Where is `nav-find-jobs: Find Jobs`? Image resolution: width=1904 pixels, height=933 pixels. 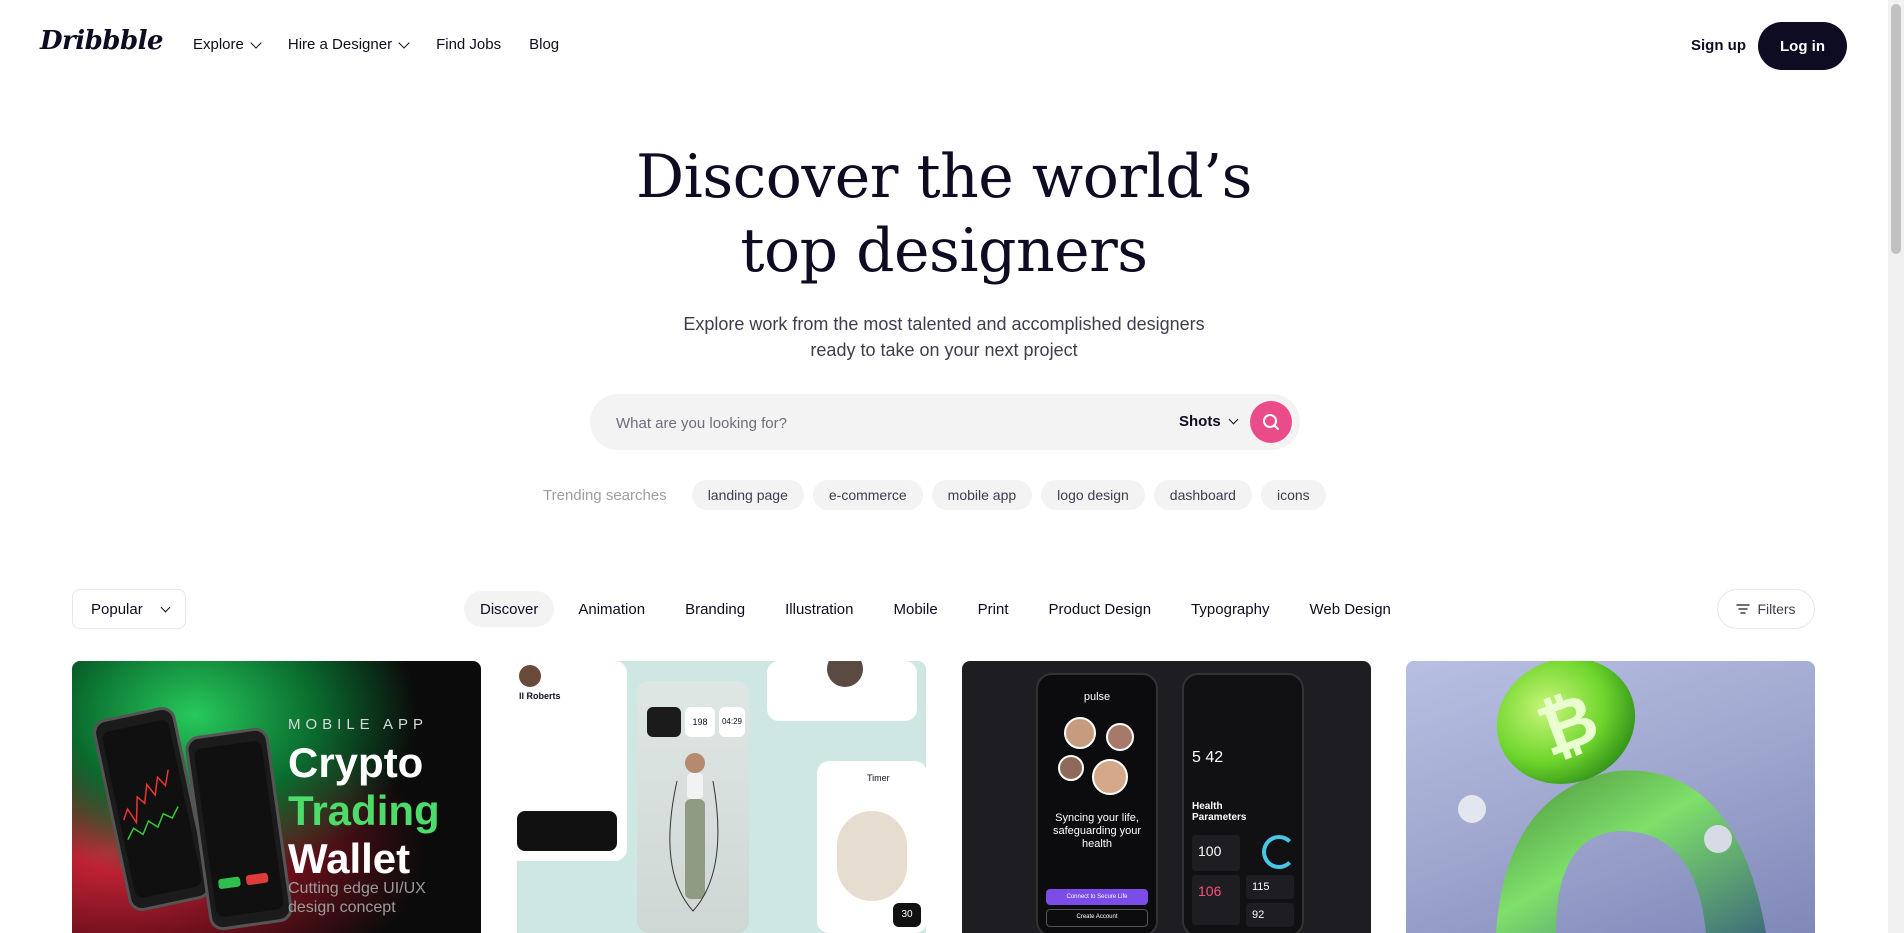 nav-find-jobs: Find Jobs is located at coordinates (468, 44).